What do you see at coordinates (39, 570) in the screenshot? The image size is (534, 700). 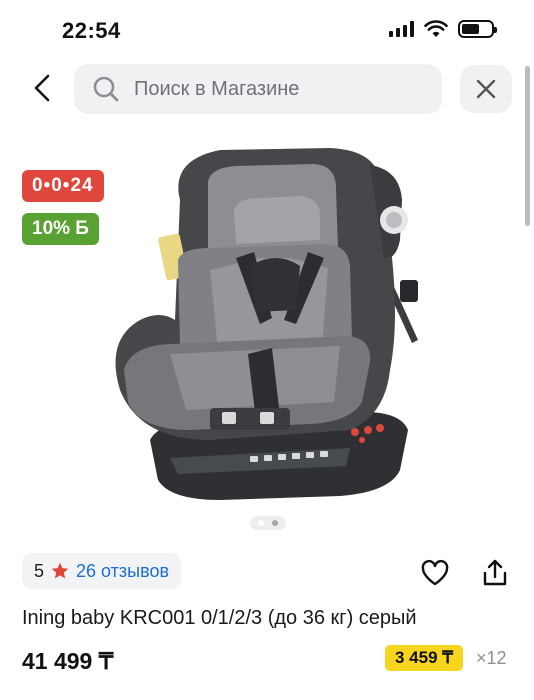 I see `rating-value: 5` at bounding box center [39, 570].